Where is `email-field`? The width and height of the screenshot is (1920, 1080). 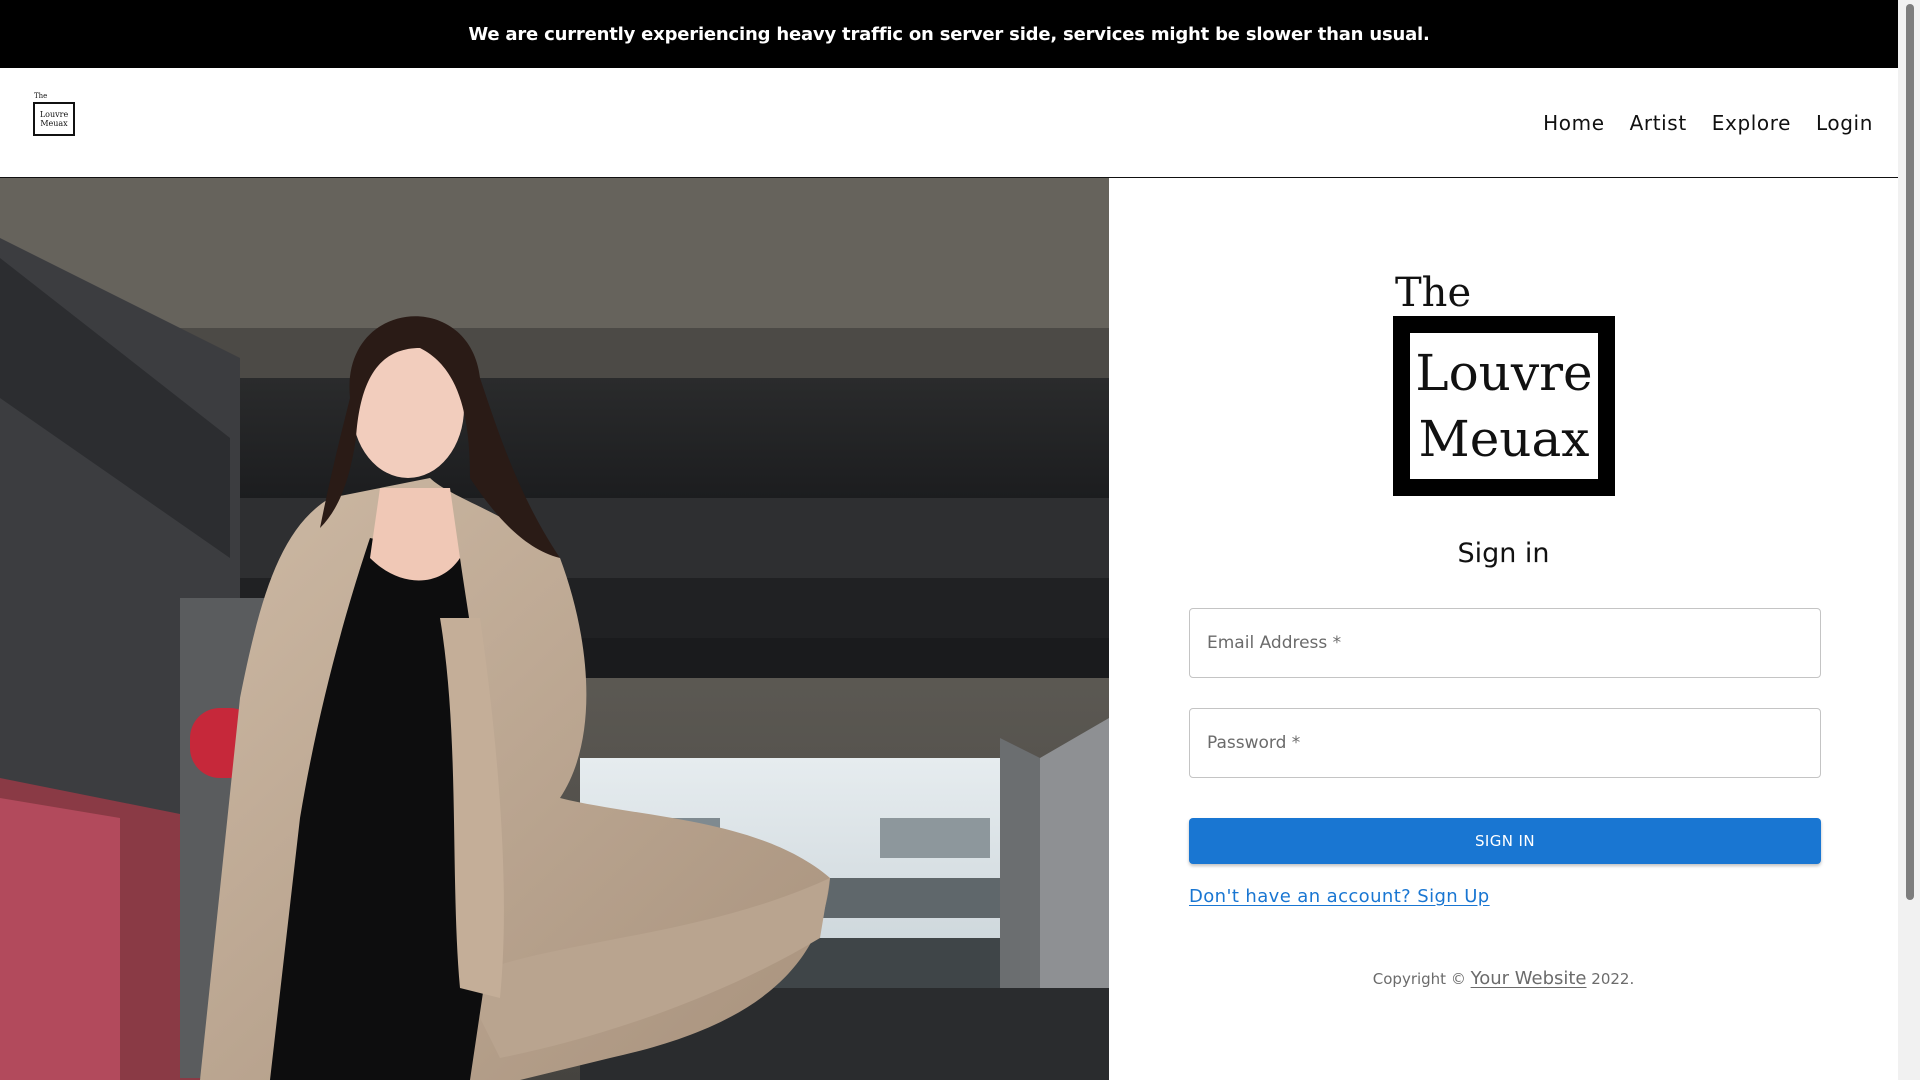 email-field is located at coordinates (1505, 643).